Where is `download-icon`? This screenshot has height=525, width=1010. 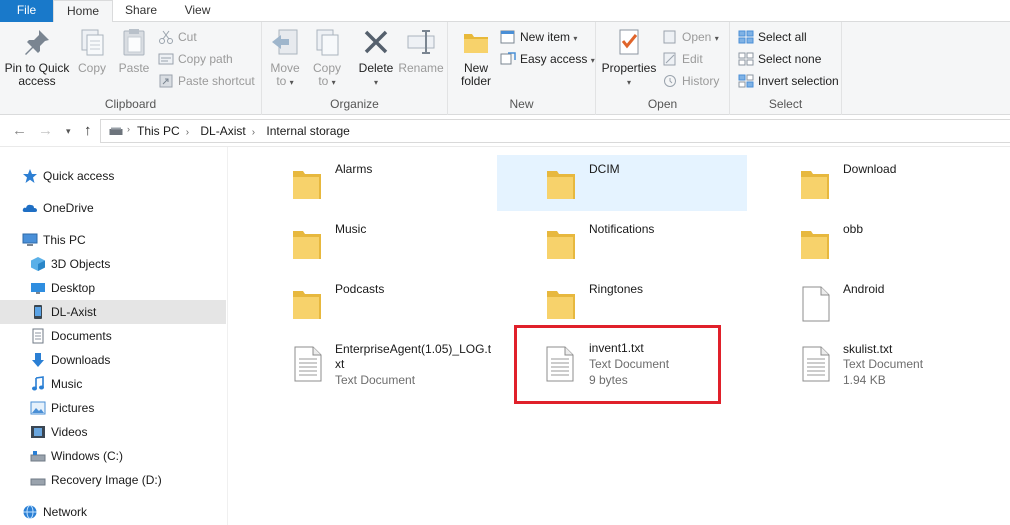
download-icon is located at coordinates (38, 360).